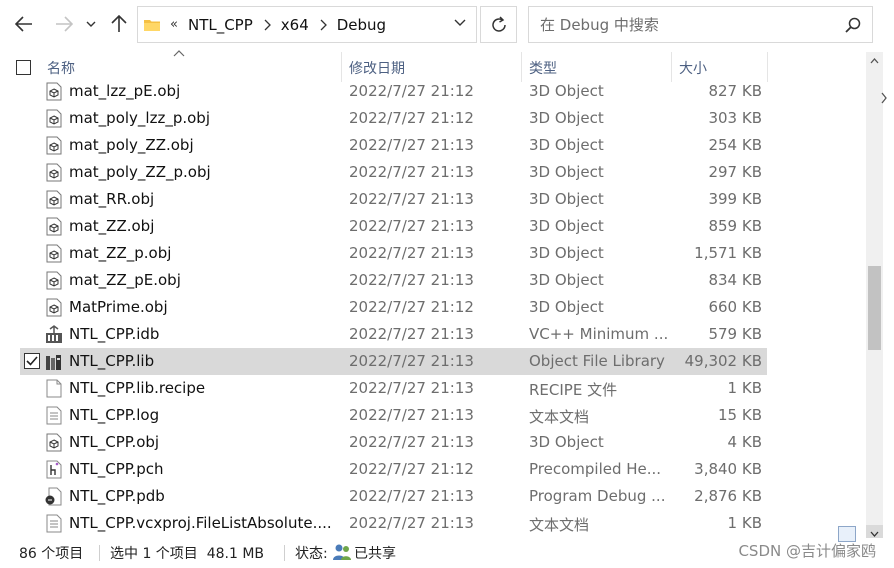 This screenshot has width=894, height=568. I want to click on breadcrumb-debug: Debug, so click(361, 25).